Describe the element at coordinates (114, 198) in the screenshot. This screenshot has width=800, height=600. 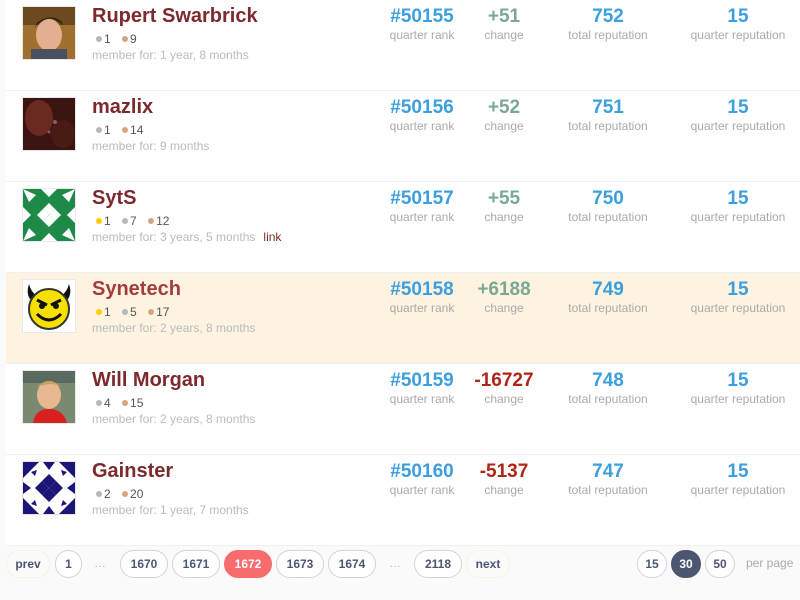
I see `user-name-link: SytS` at that location.